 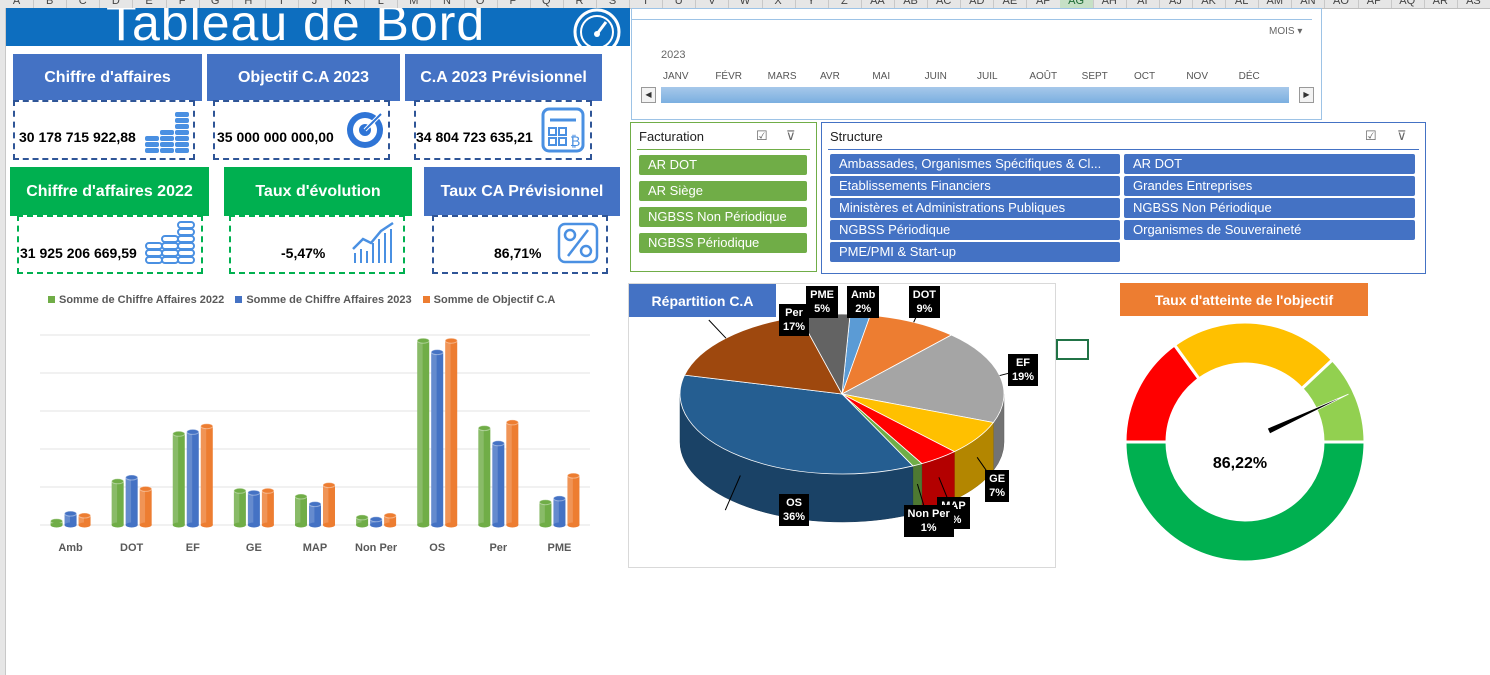 I want to click on column-header: B, so click(x=50, y=4).